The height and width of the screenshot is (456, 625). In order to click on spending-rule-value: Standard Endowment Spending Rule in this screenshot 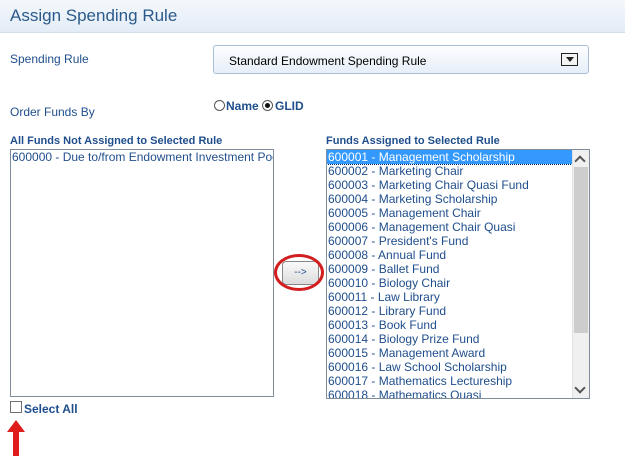, I will do `click(328, 61)`.